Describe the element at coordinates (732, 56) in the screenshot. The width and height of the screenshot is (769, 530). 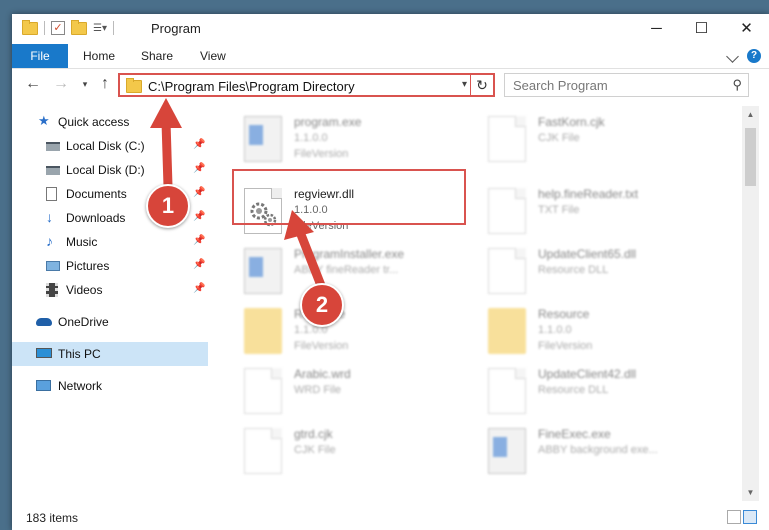
I see `expand-ribbon-icon` at that location.